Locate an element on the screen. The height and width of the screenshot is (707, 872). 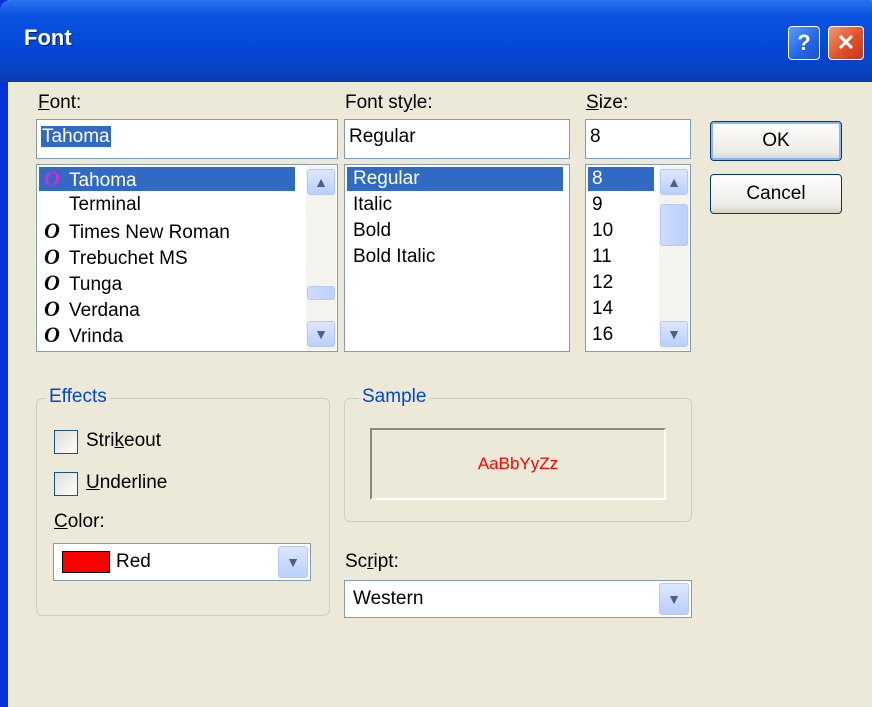
help-icon: ? is located at coordinates (804, 42).